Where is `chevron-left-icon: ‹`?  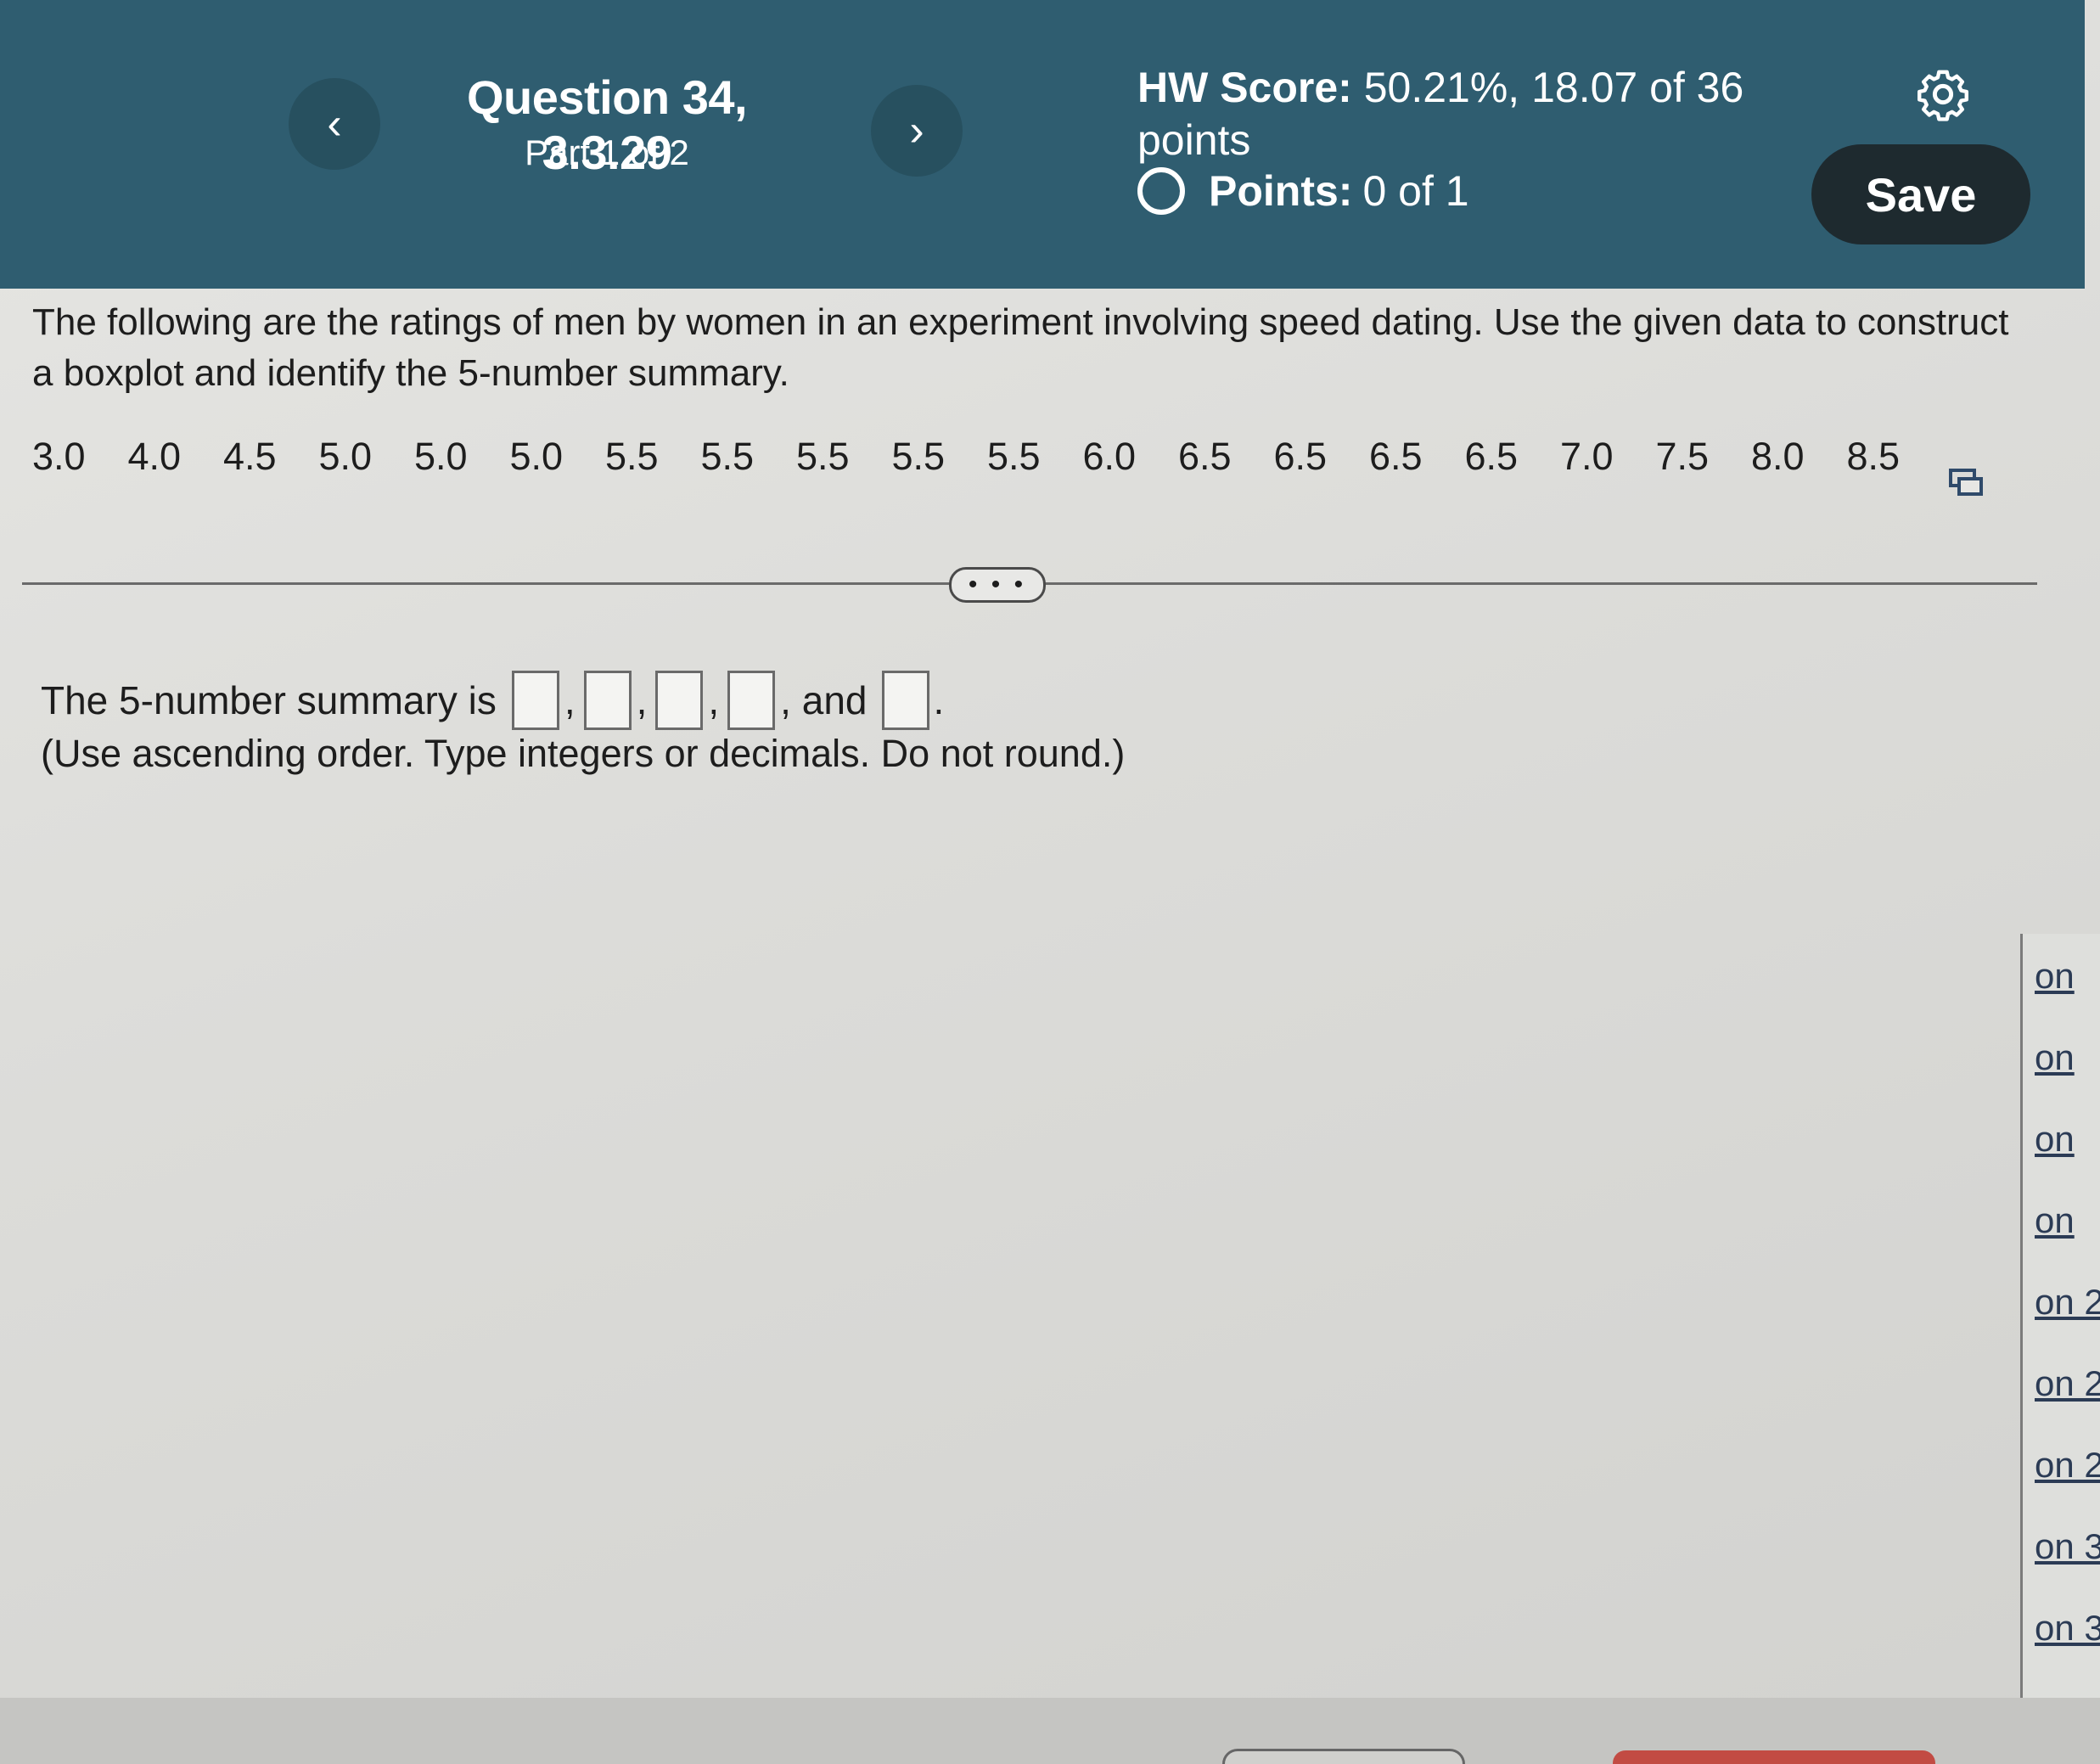
chevron-left-icon: ‹ is located at coordinates (334, 124).